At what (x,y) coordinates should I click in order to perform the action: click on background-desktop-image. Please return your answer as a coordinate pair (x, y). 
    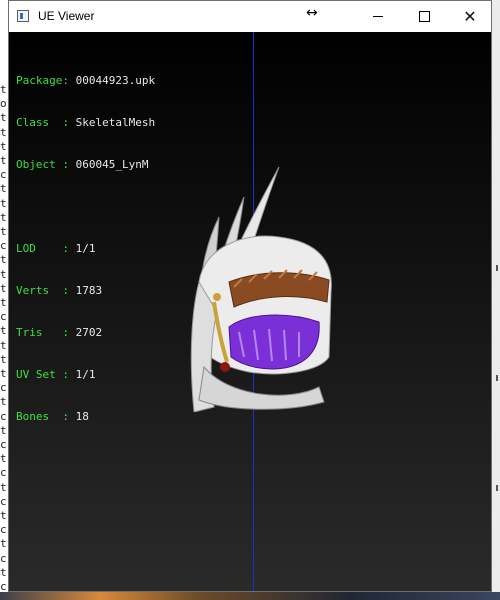
    Looking at the image, I should click on (250, 596).